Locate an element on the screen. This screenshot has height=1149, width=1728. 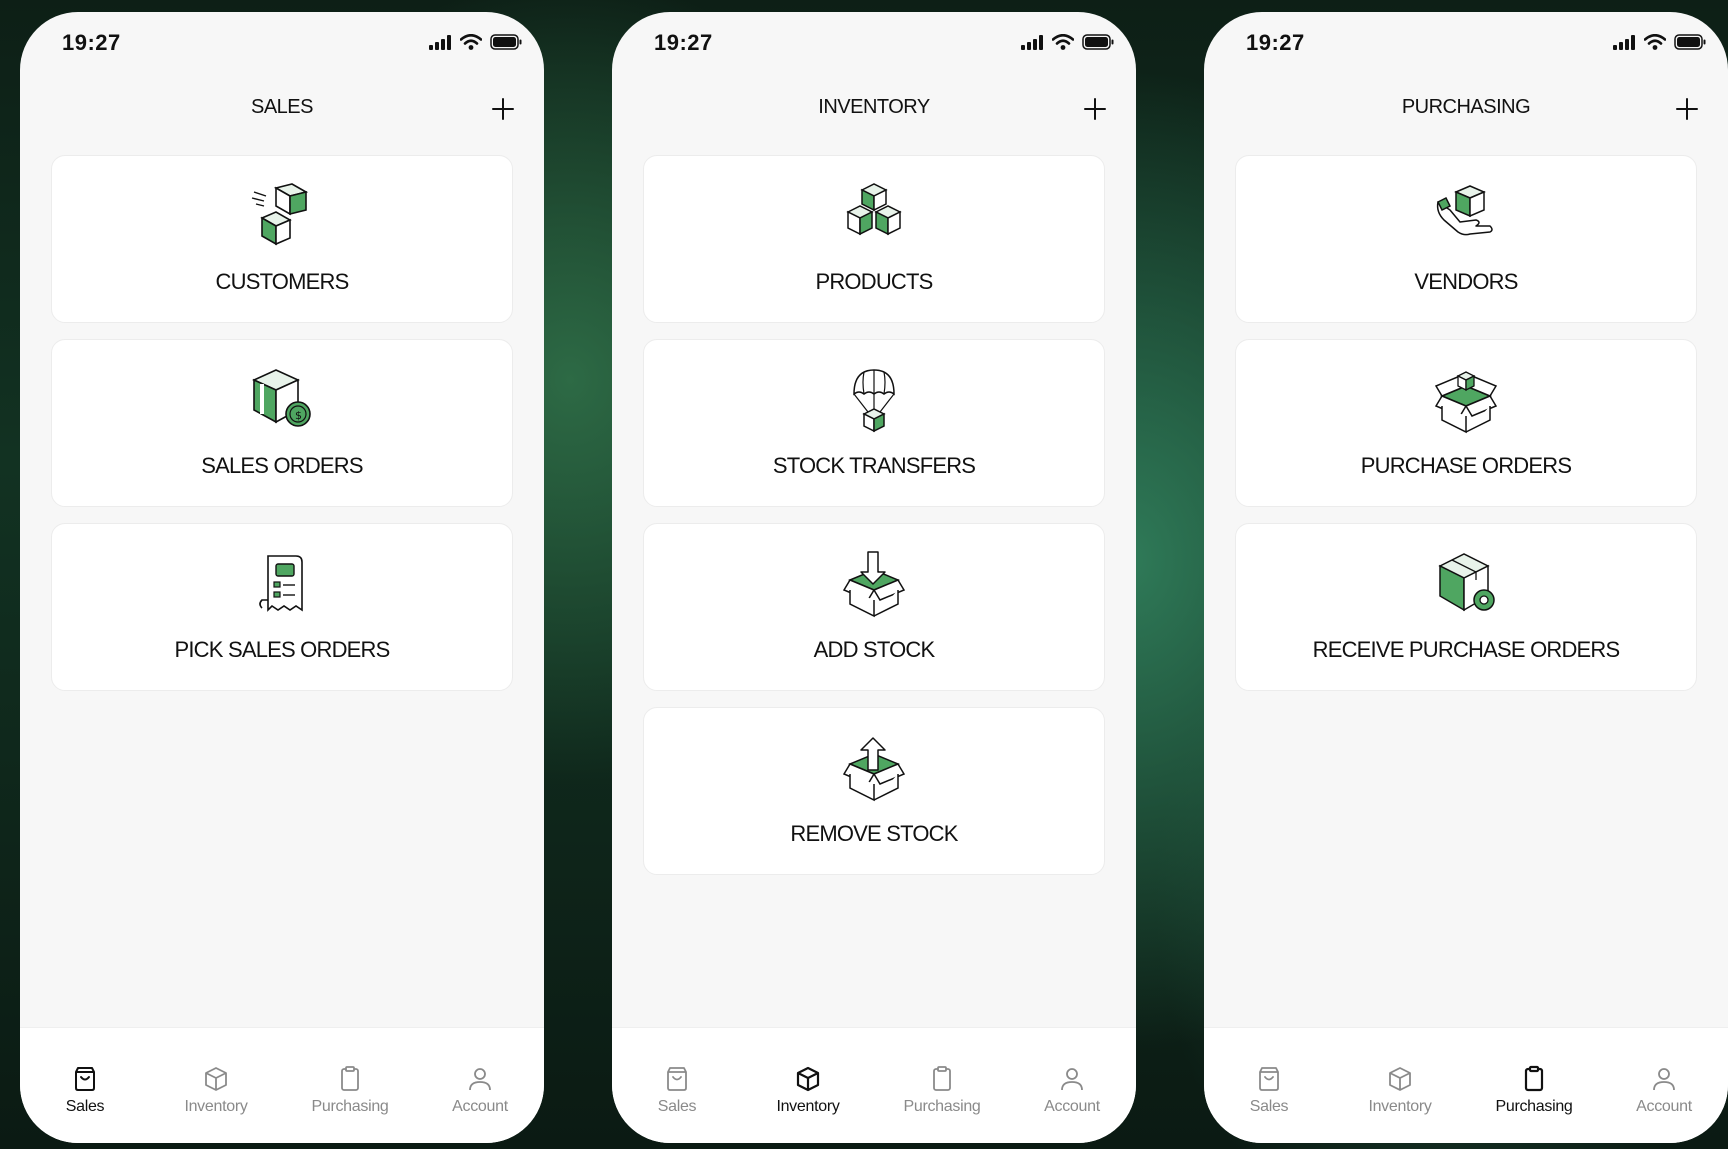
page-title: INVENTORY is located at coordinates (874, 107).